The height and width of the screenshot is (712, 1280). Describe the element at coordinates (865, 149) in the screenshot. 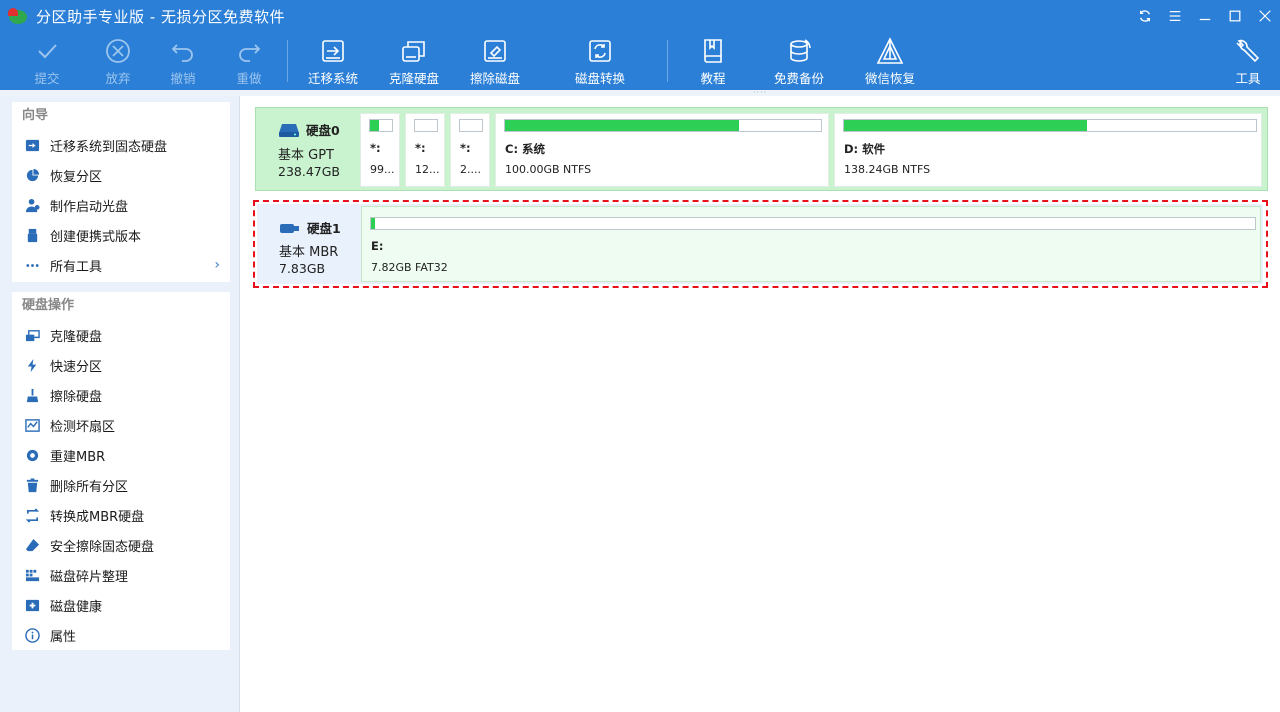

I see `partition-label: D: 软件` at that location.